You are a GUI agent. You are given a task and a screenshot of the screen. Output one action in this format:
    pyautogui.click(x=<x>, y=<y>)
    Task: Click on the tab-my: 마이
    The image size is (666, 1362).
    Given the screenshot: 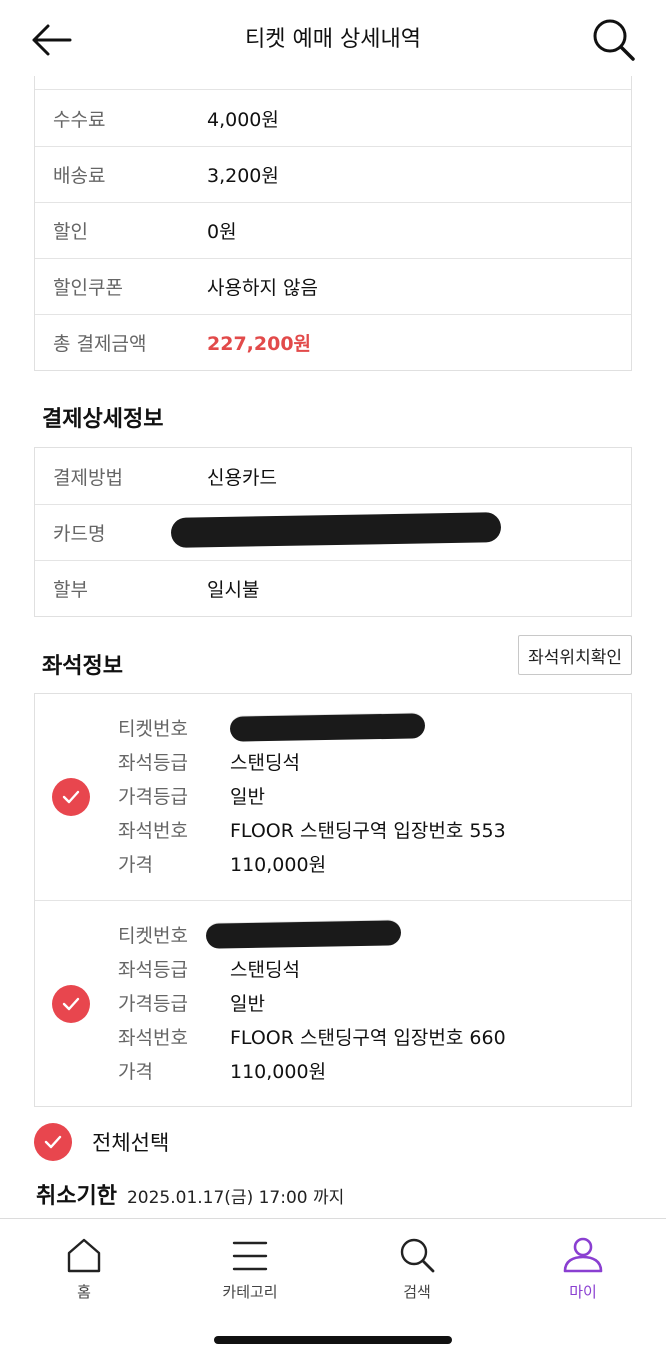 What is the action you would take?
    pyautogui.click(x=583, y=1264)
    